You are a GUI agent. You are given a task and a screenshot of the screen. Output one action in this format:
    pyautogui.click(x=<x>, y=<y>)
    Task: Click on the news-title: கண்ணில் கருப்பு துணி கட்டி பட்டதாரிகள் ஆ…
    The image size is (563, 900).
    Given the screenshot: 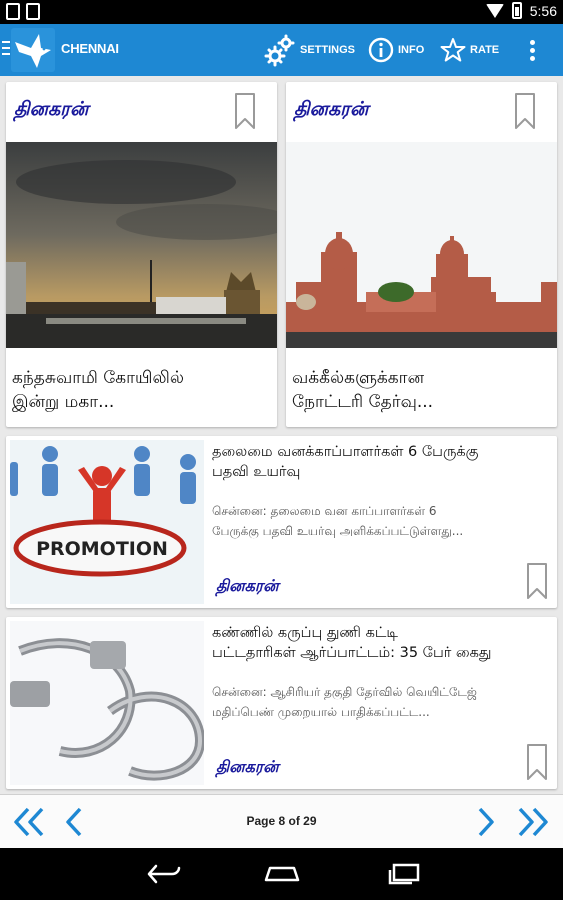 What is the action you would take?
    pyautogui.click(x=352, y=643)
    